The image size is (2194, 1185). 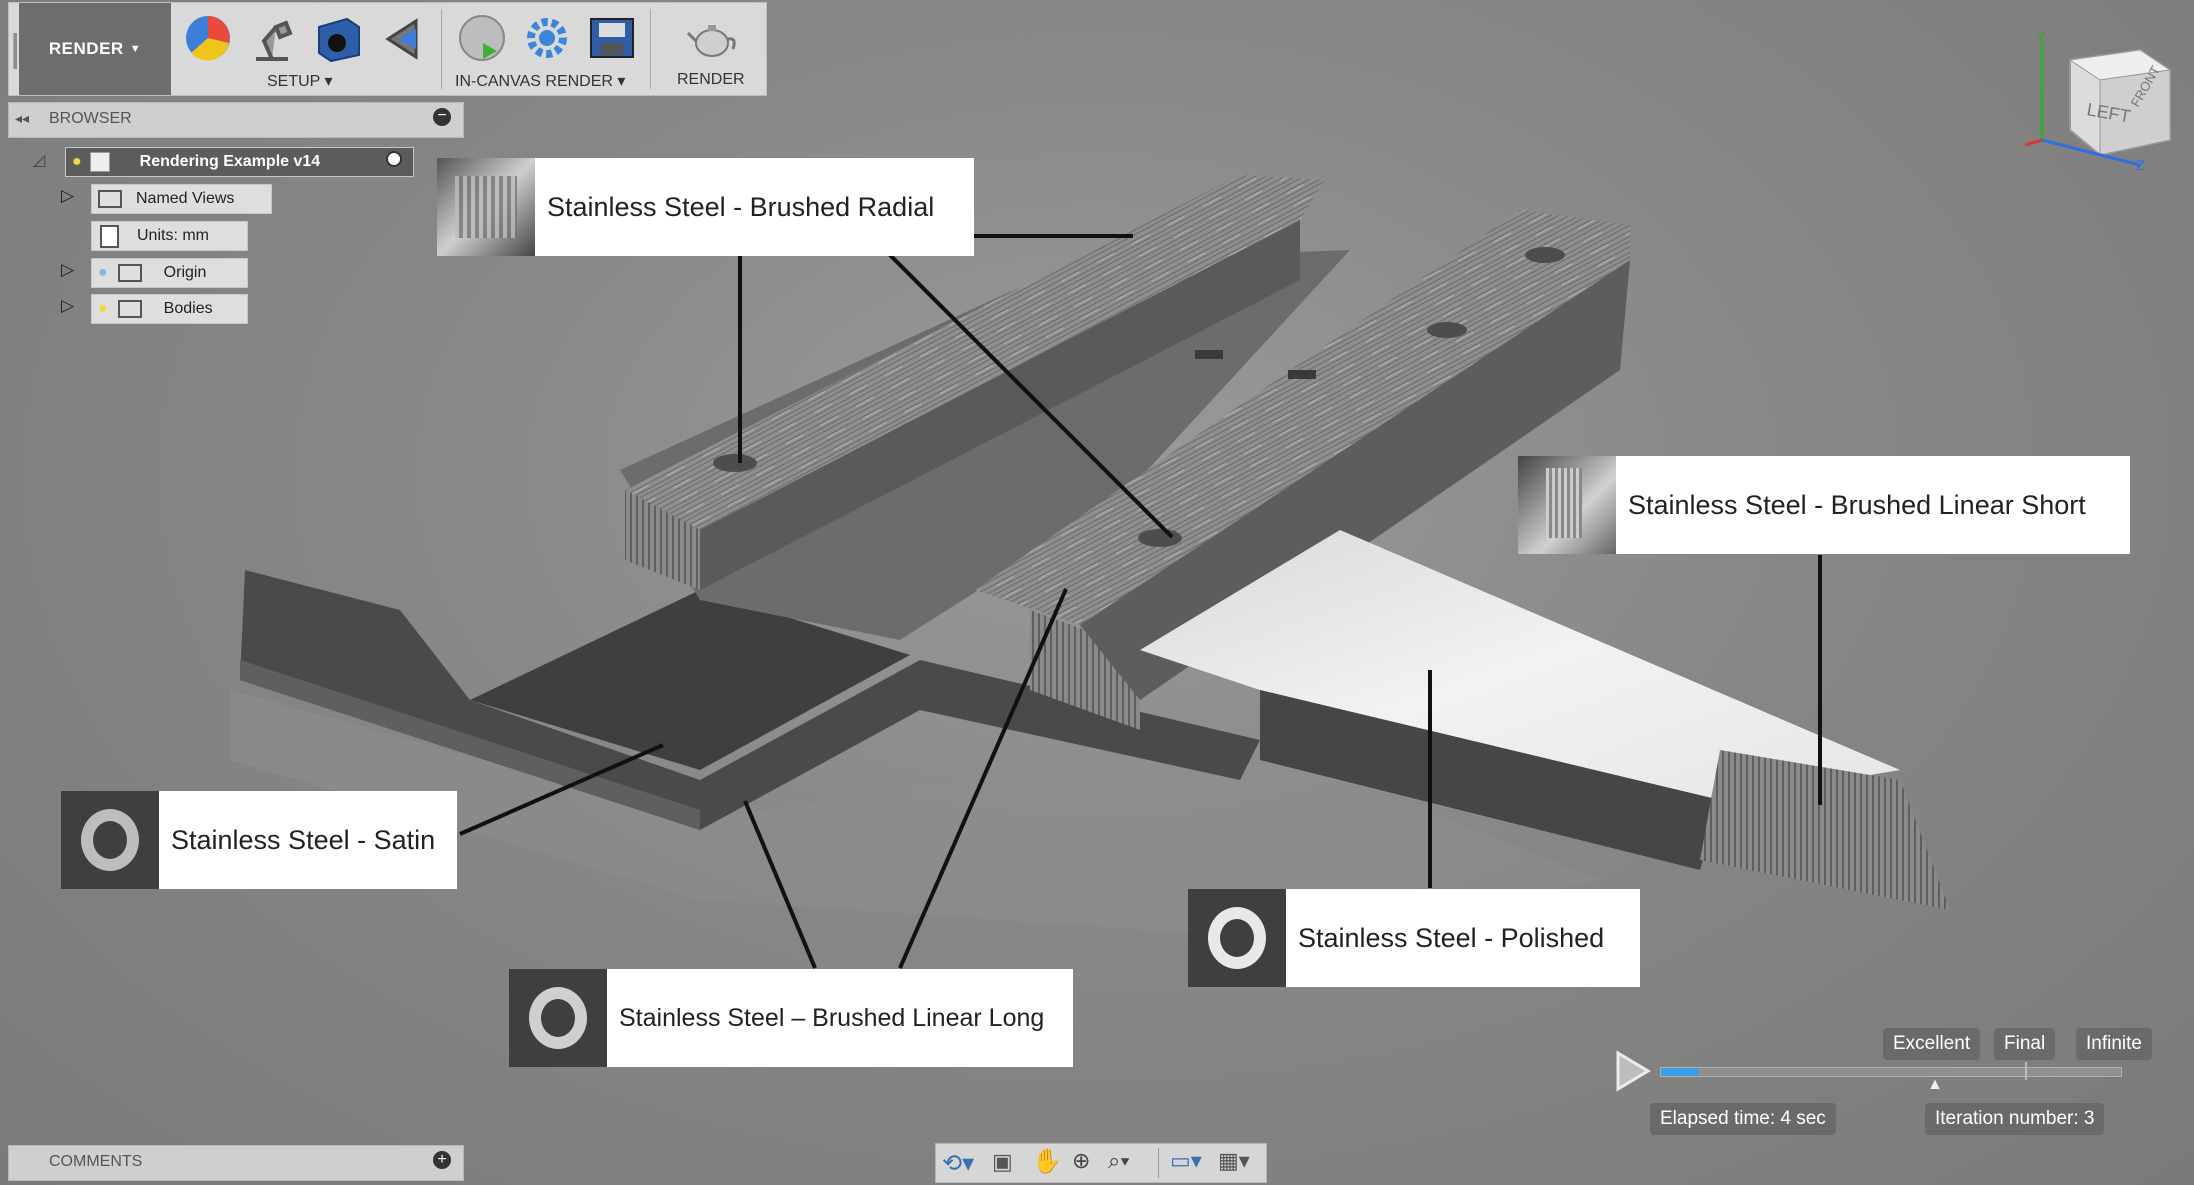 I want to click on material-callout-satin: Stainless Steel - Satin, so click(x=259, y=840).